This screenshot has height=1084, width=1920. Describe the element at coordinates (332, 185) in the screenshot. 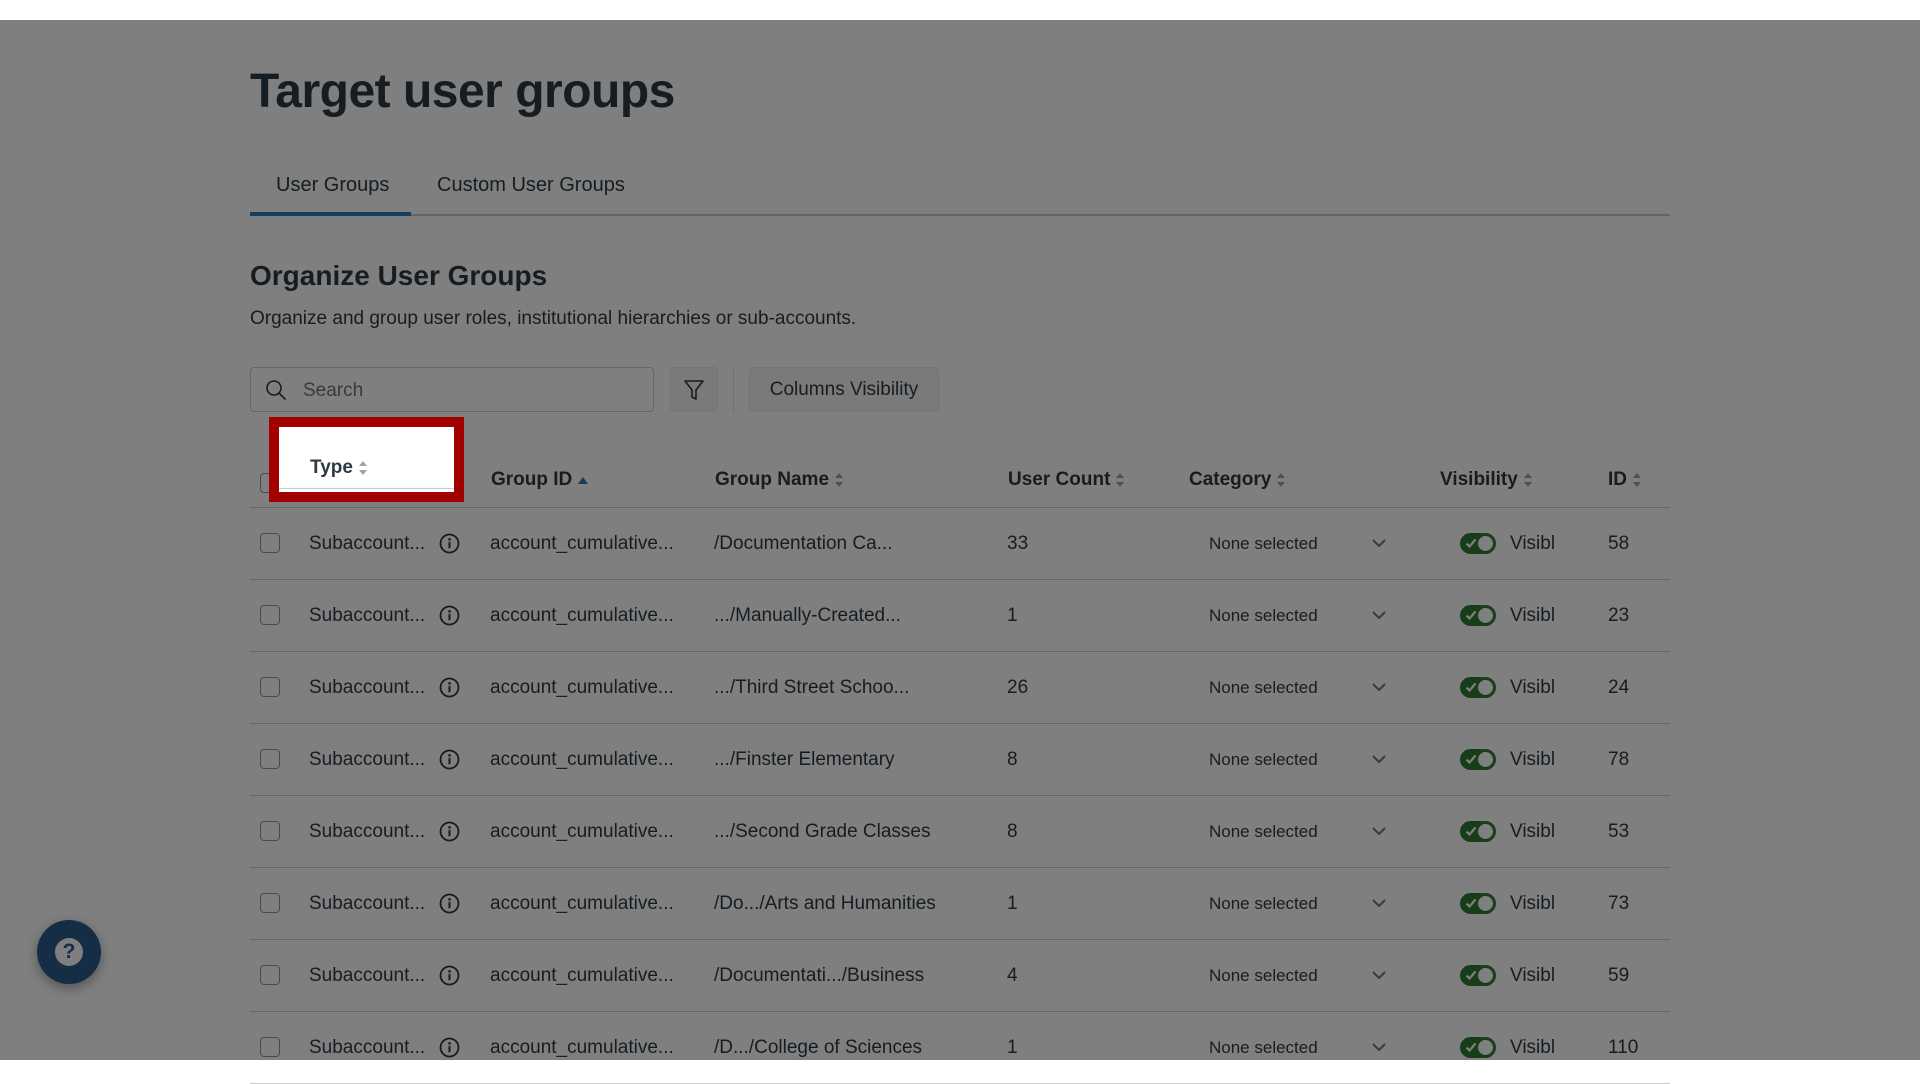

I see `tab-user-groups: User Groups` at that location.